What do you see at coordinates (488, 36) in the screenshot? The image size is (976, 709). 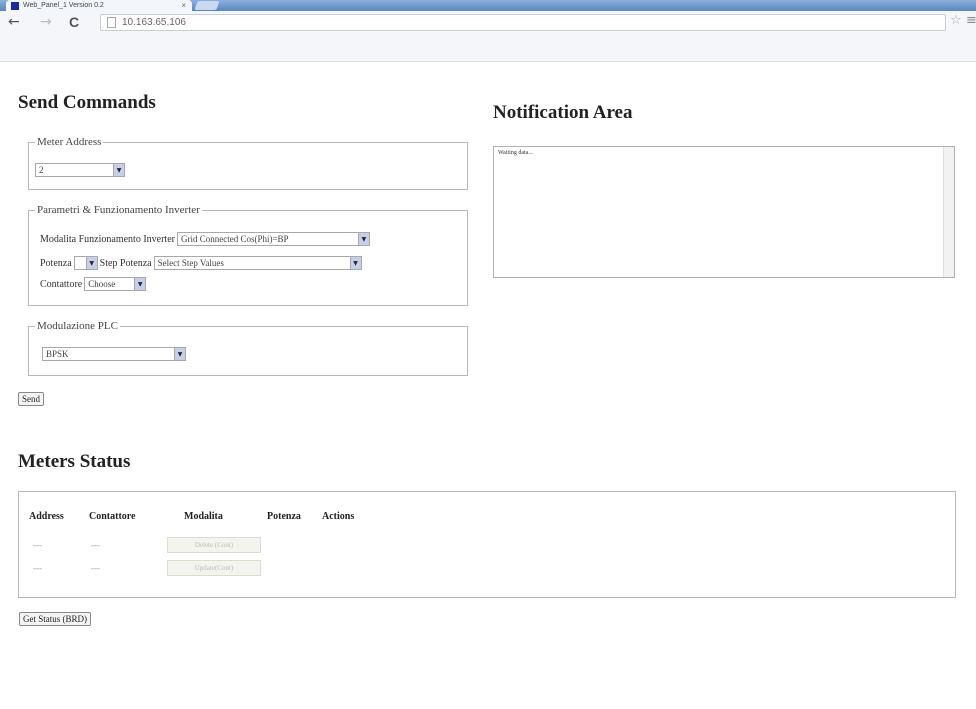 I see `browser-toolbar: ← → C 10.163.65.106 ☆ ≡` at bounding box center [488, 36].